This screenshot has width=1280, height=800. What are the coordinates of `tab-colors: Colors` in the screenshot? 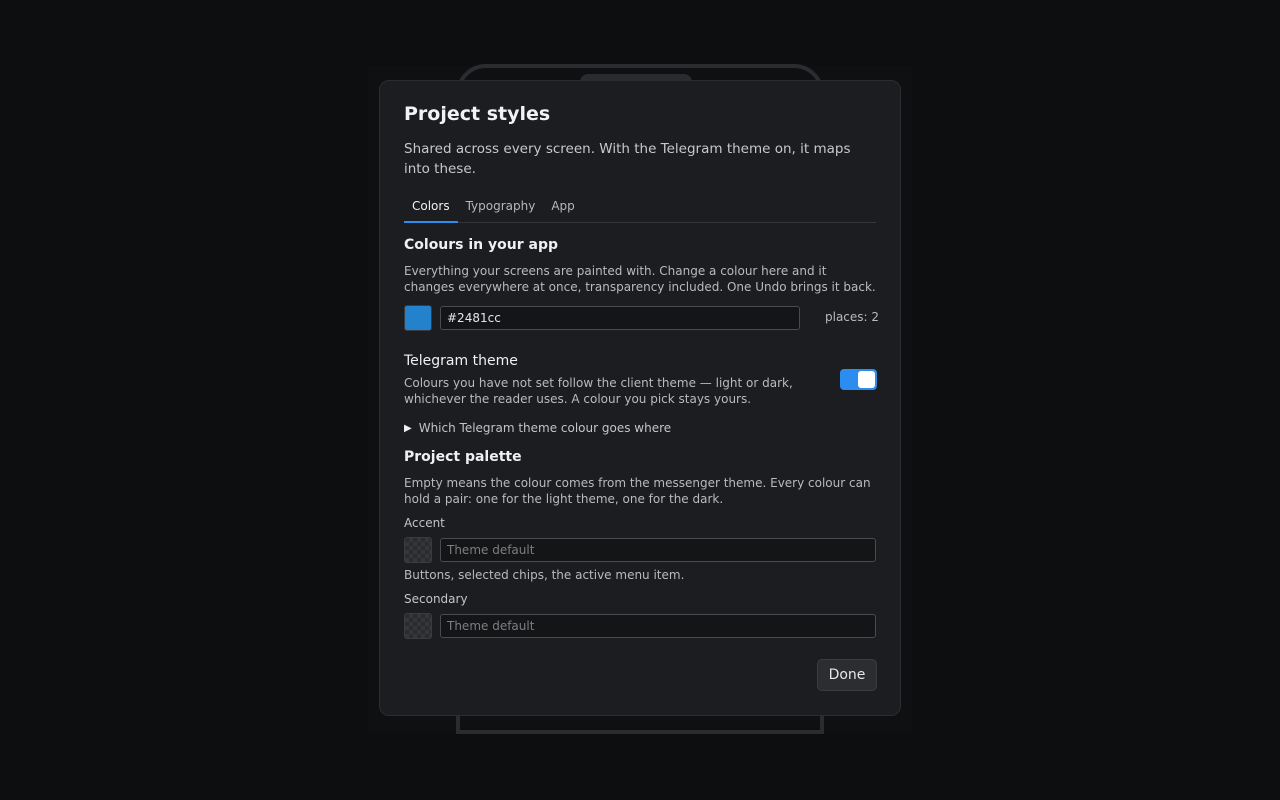 It's located at (431, 210).